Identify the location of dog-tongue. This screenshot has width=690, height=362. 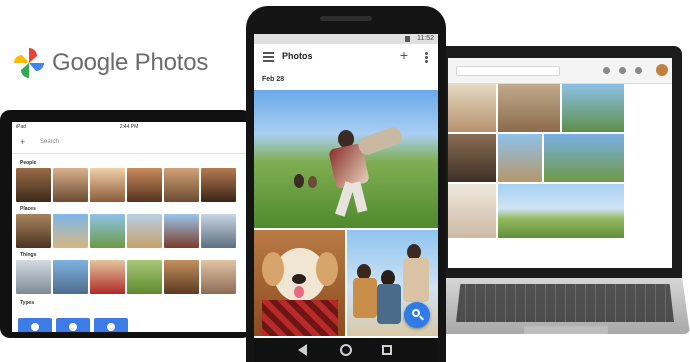
(299, 292).